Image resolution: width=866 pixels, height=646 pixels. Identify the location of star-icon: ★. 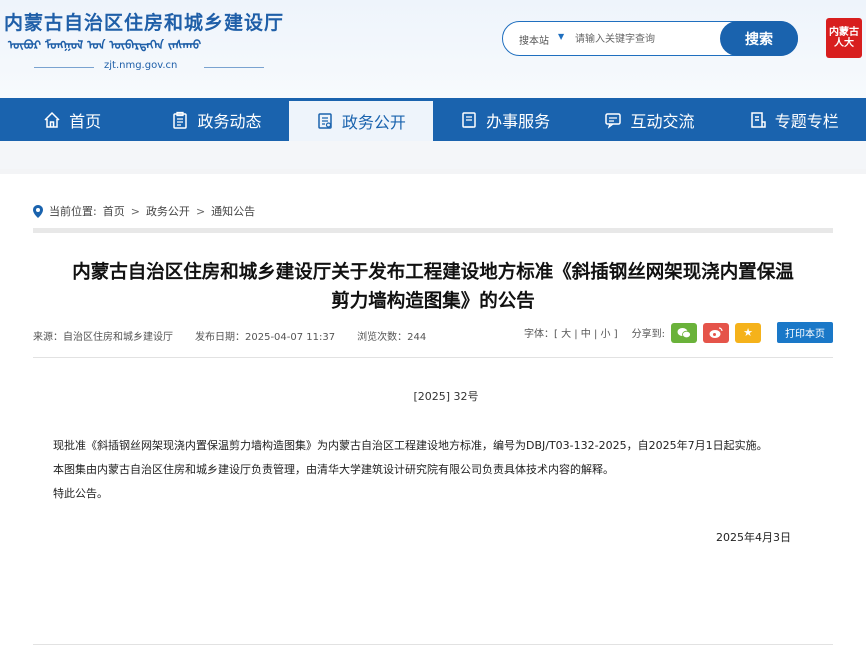
(748, 332).